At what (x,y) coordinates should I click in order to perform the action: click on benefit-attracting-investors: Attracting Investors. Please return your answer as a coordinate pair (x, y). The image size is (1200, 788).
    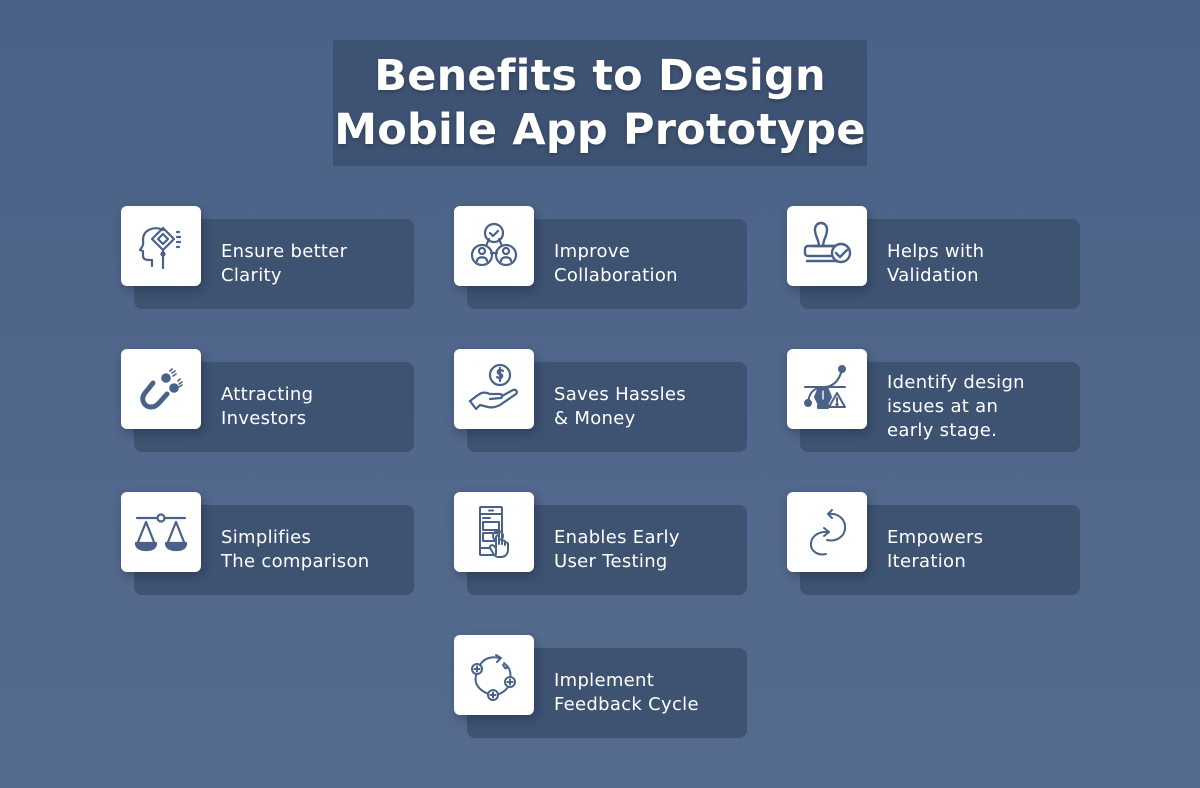
    Looking at the image, I should click on (268, 401).